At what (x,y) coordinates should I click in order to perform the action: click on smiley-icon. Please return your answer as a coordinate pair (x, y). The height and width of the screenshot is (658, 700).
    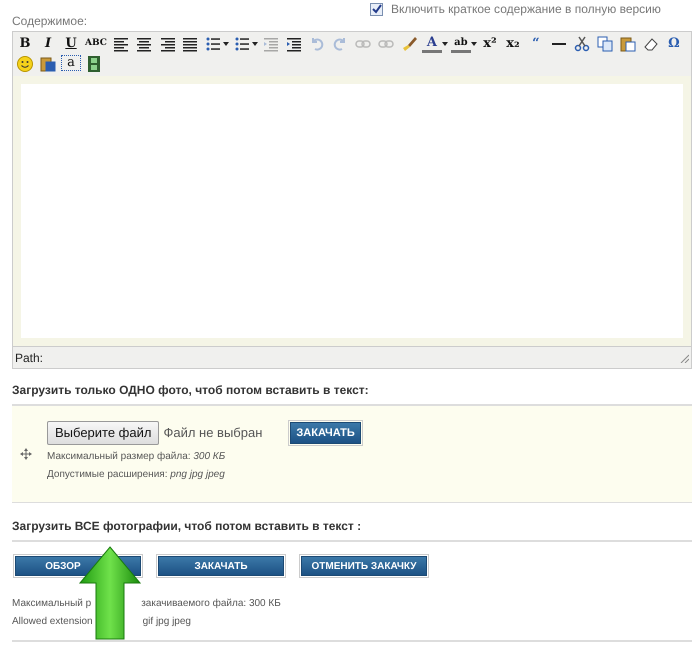
    Looking at the image, I should click on (25, 64).